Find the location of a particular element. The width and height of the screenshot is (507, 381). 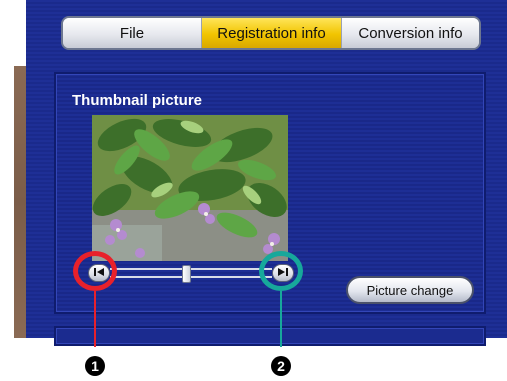

thumbnail-image is located at coordinates (190, 188).